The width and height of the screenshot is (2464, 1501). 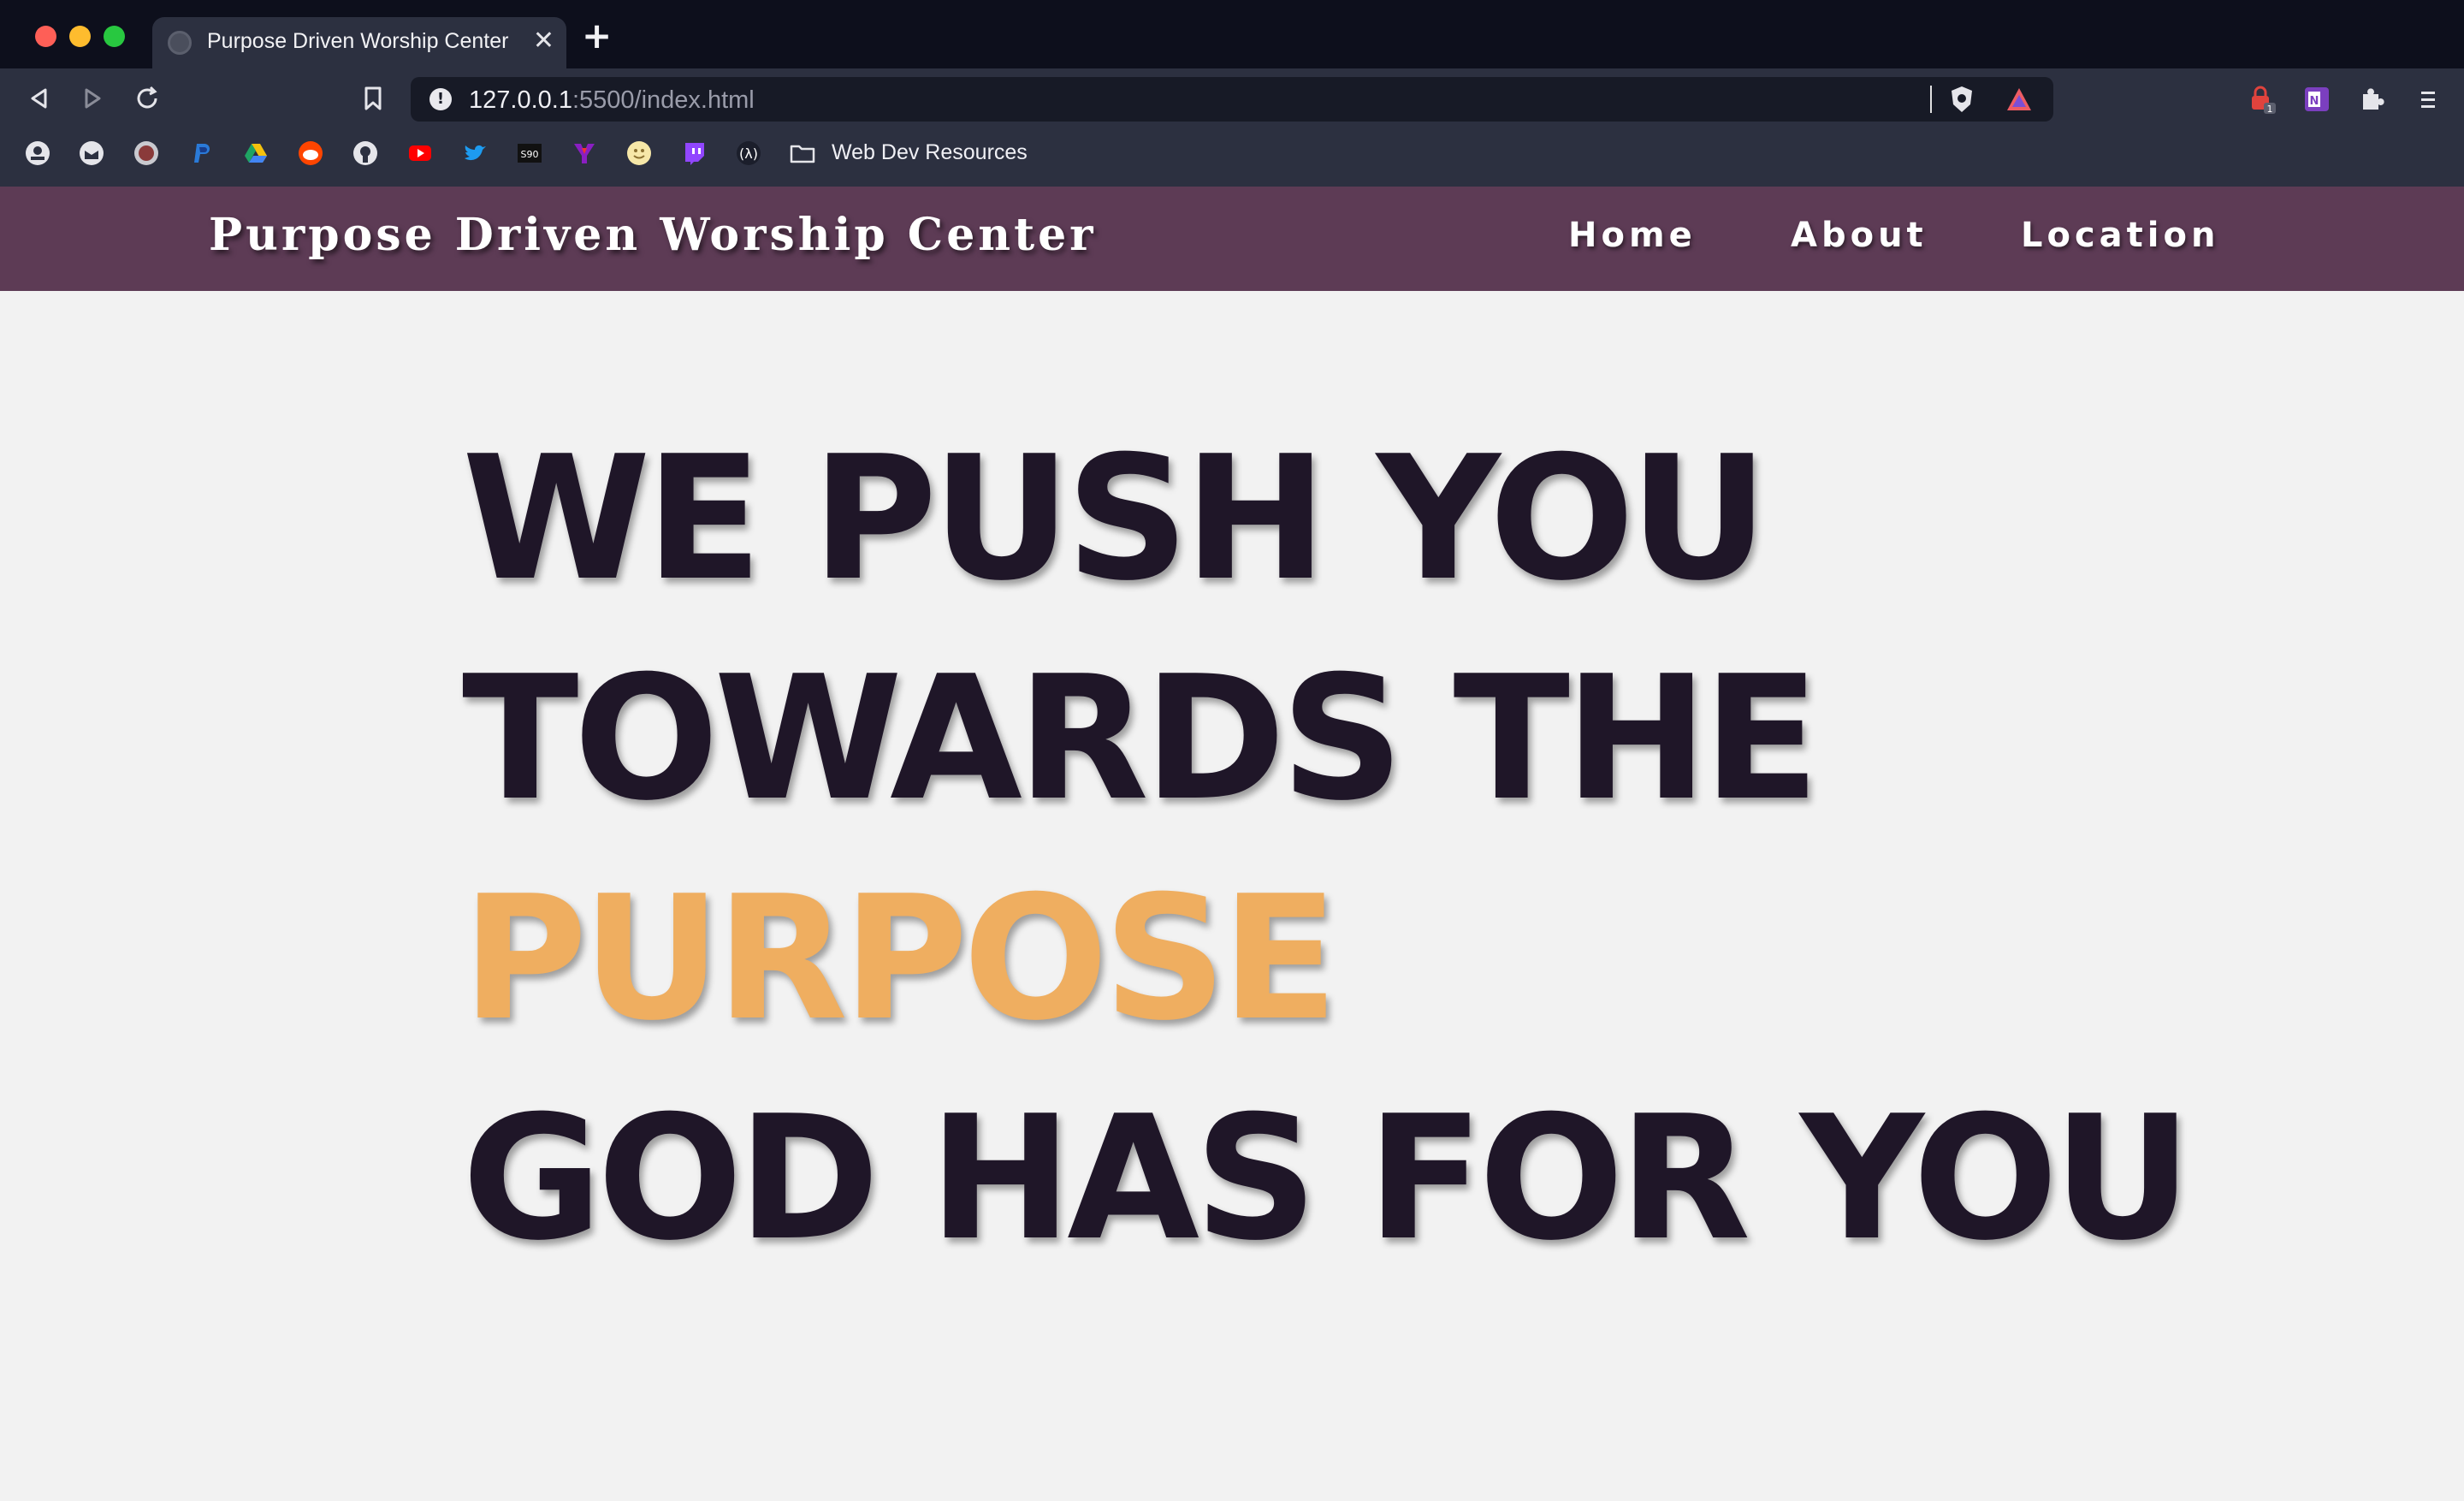 I want to click on nav-link-location: Location, so click(x=2120, y=235).